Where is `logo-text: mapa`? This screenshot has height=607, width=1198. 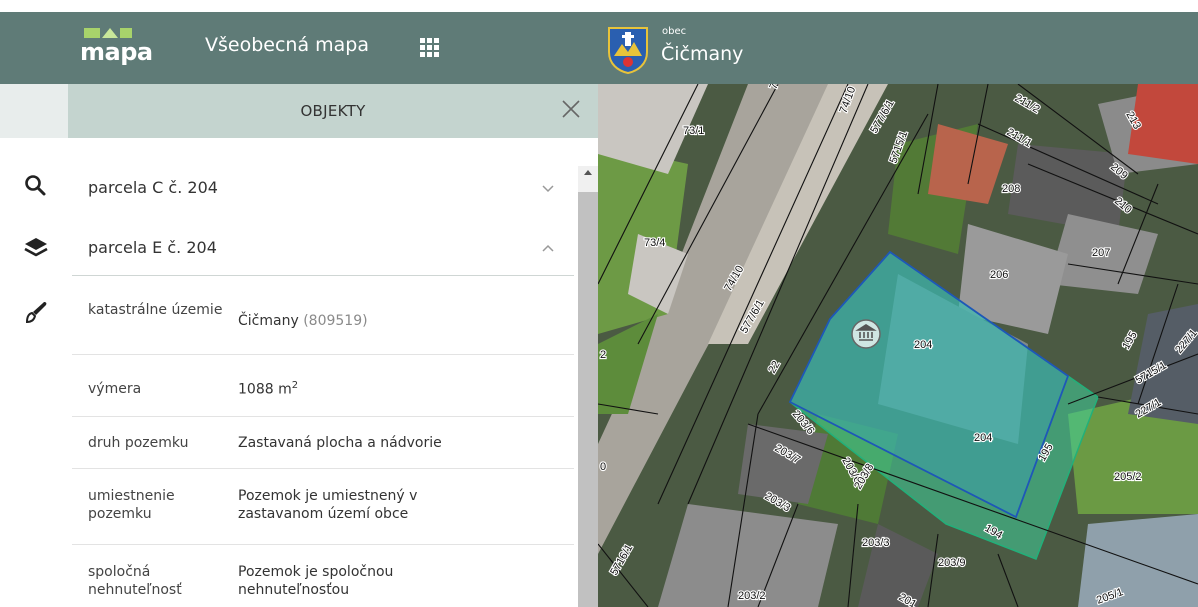
logo-text: mapa is located at coordinates (116, 52).